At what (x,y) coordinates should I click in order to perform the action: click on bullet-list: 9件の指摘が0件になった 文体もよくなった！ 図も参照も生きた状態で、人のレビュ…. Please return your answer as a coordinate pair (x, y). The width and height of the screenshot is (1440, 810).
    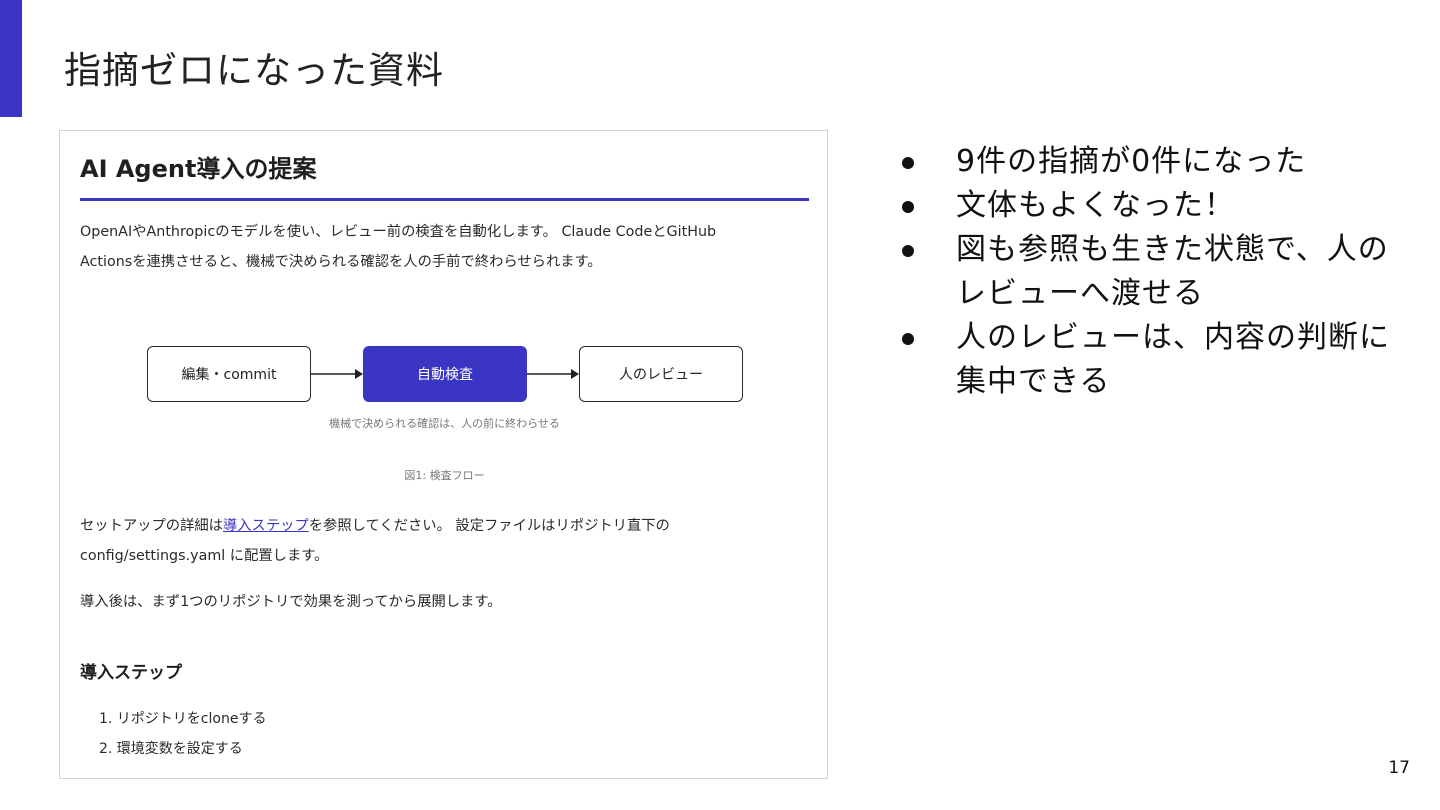
    Looking at the image, I should click on (1148, 272).